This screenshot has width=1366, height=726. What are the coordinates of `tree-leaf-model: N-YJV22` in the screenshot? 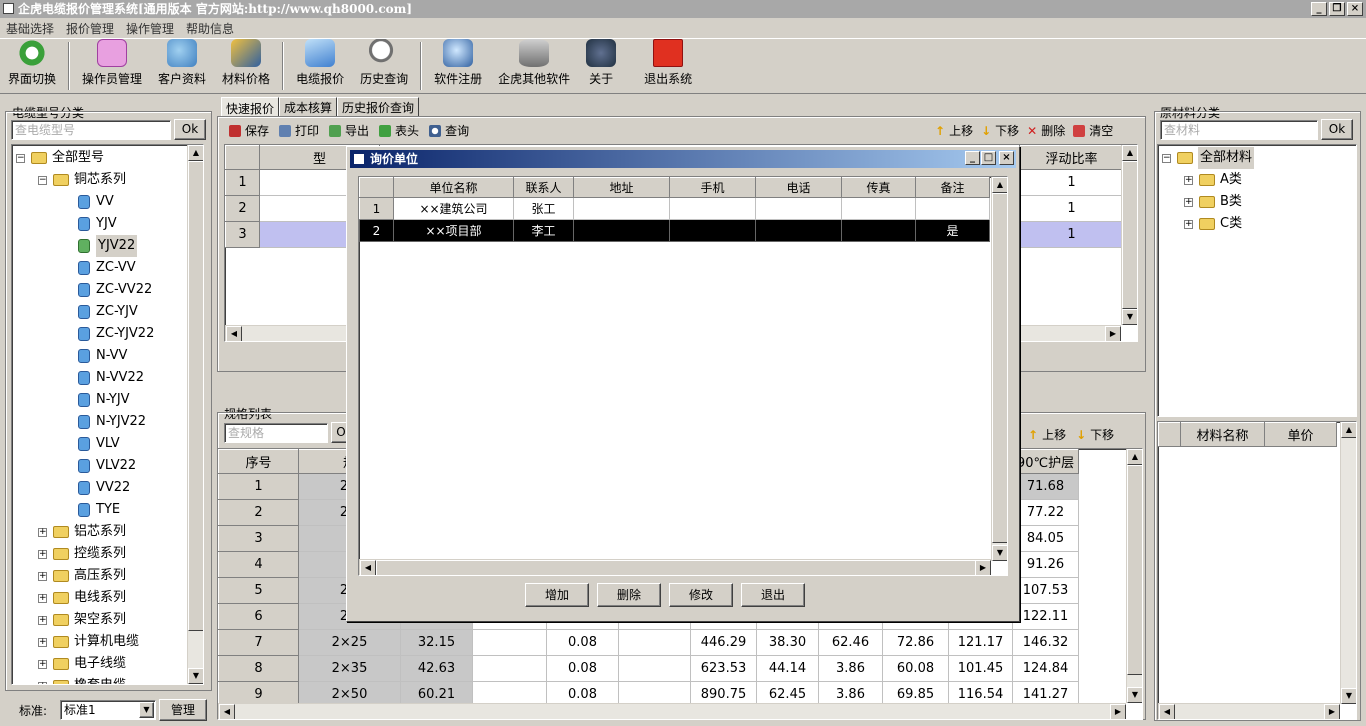 It's located at (112, 422).